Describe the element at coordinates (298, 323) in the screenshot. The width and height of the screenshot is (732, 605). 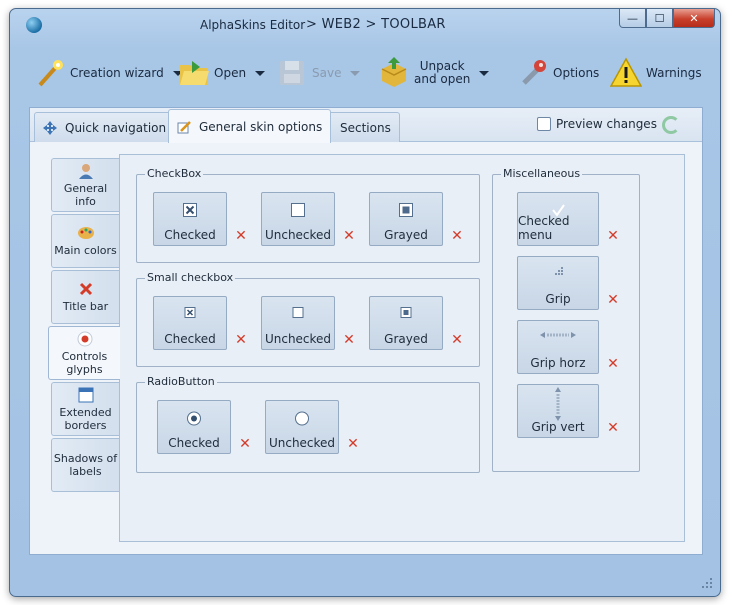
I see `small-checkbox-unchecked-button: Unchecked` at that location.